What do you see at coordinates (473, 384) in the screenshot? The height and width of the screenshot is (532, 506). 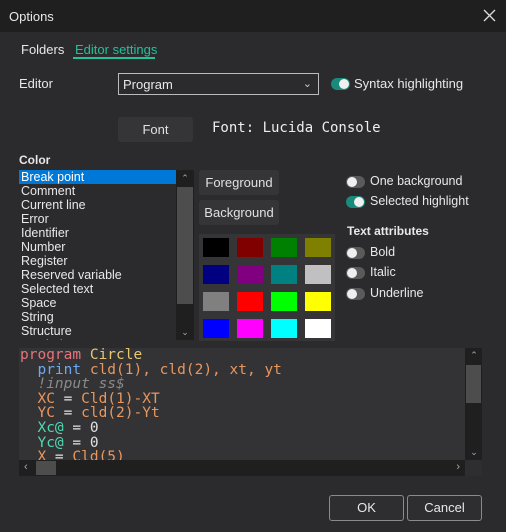 I see `code-vertical-scrollbar-thumb` at bounding box center [473, 384].